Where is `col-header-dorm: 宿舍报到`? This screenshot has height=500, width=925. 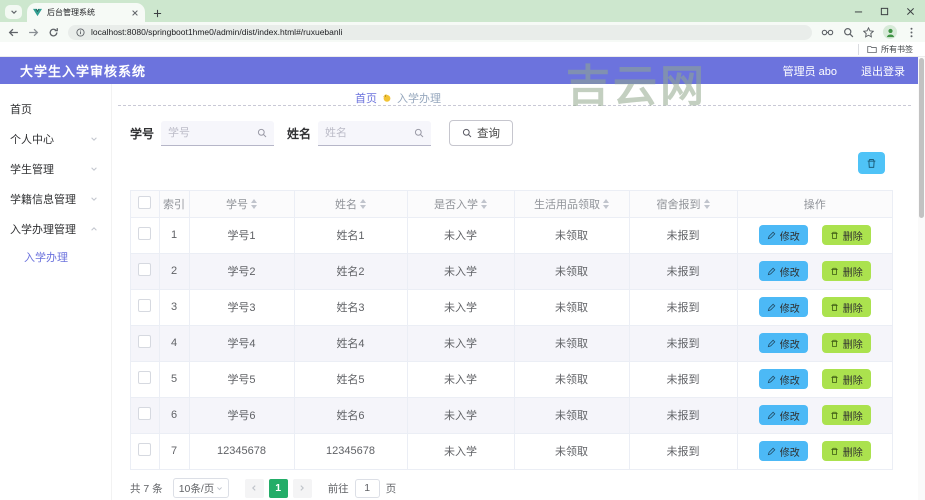 col-header-dorm: 宿舍报到 is located at coordinates (683, 204).